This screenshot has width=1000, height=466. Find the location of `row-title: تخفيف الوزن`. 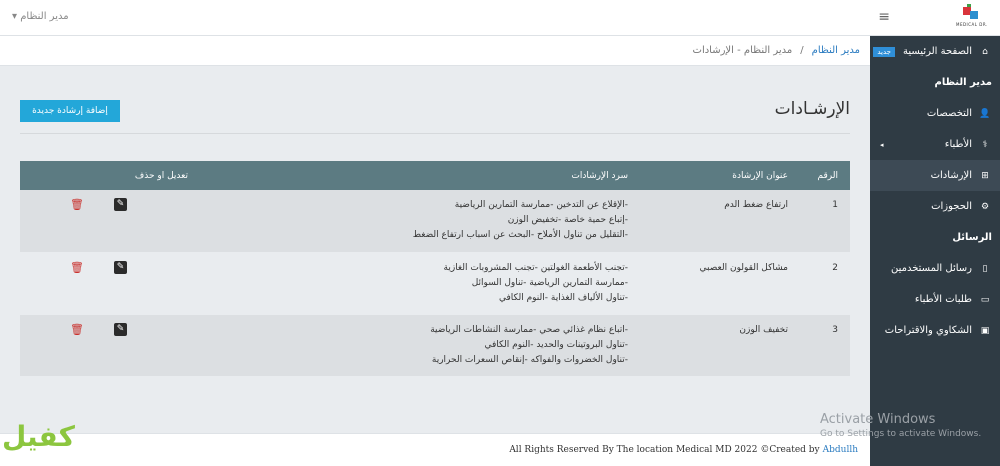

row-title: تخفيف الوزن is located at coordinates (720, 345).